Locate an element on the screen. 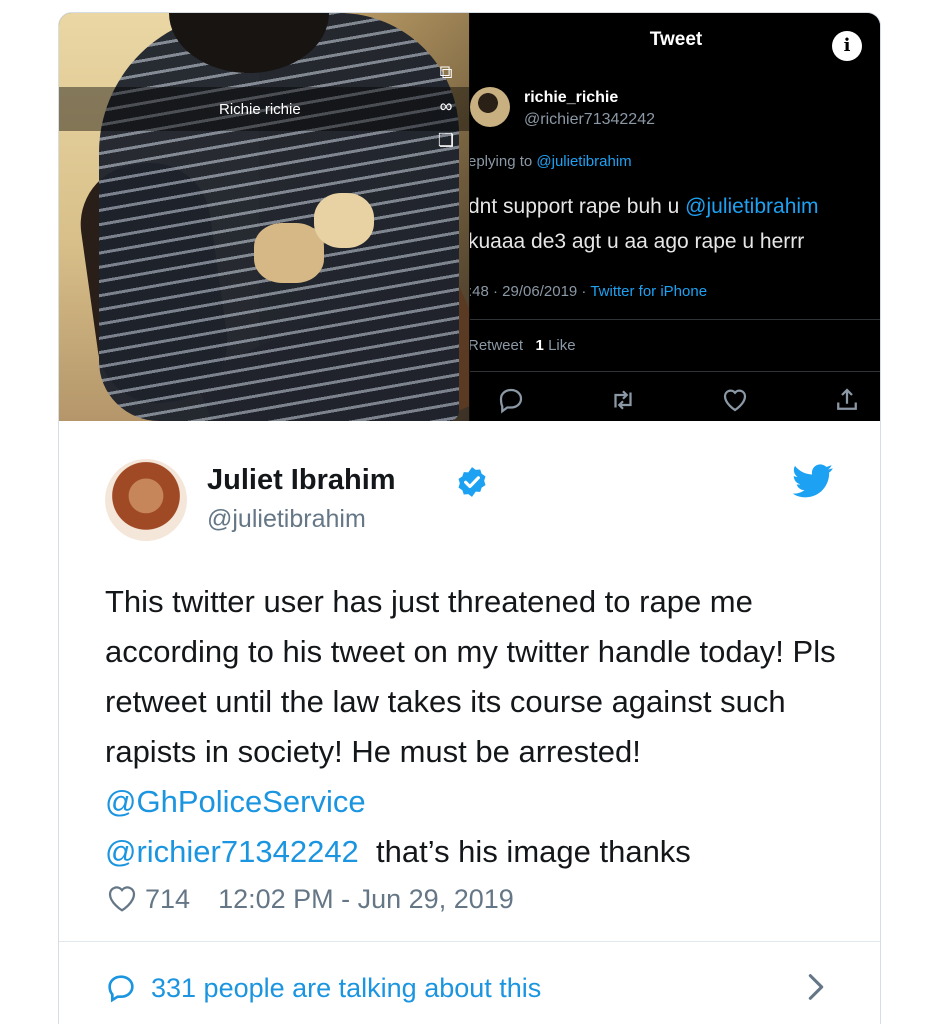 Image resolution: width=936 pixels, height=1024 pixels. reply-meta: :48 · 29/06/2019 · Twitter for iPhone is located at coordinates (588, 291).